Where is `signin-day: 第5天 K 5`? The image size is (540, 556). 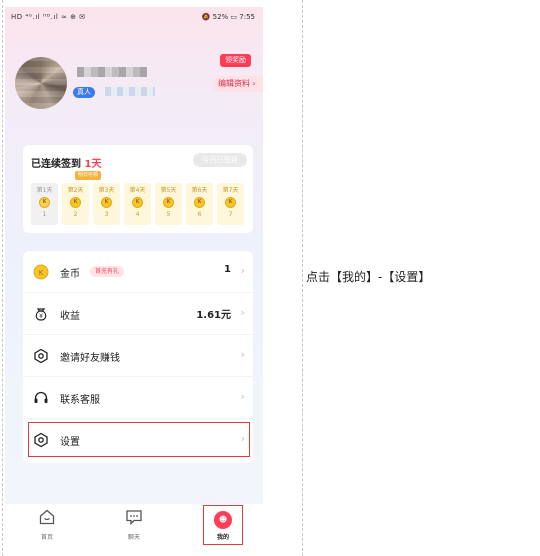
signin-day: 第5天 K 5 is located at coordinates (168, 204).